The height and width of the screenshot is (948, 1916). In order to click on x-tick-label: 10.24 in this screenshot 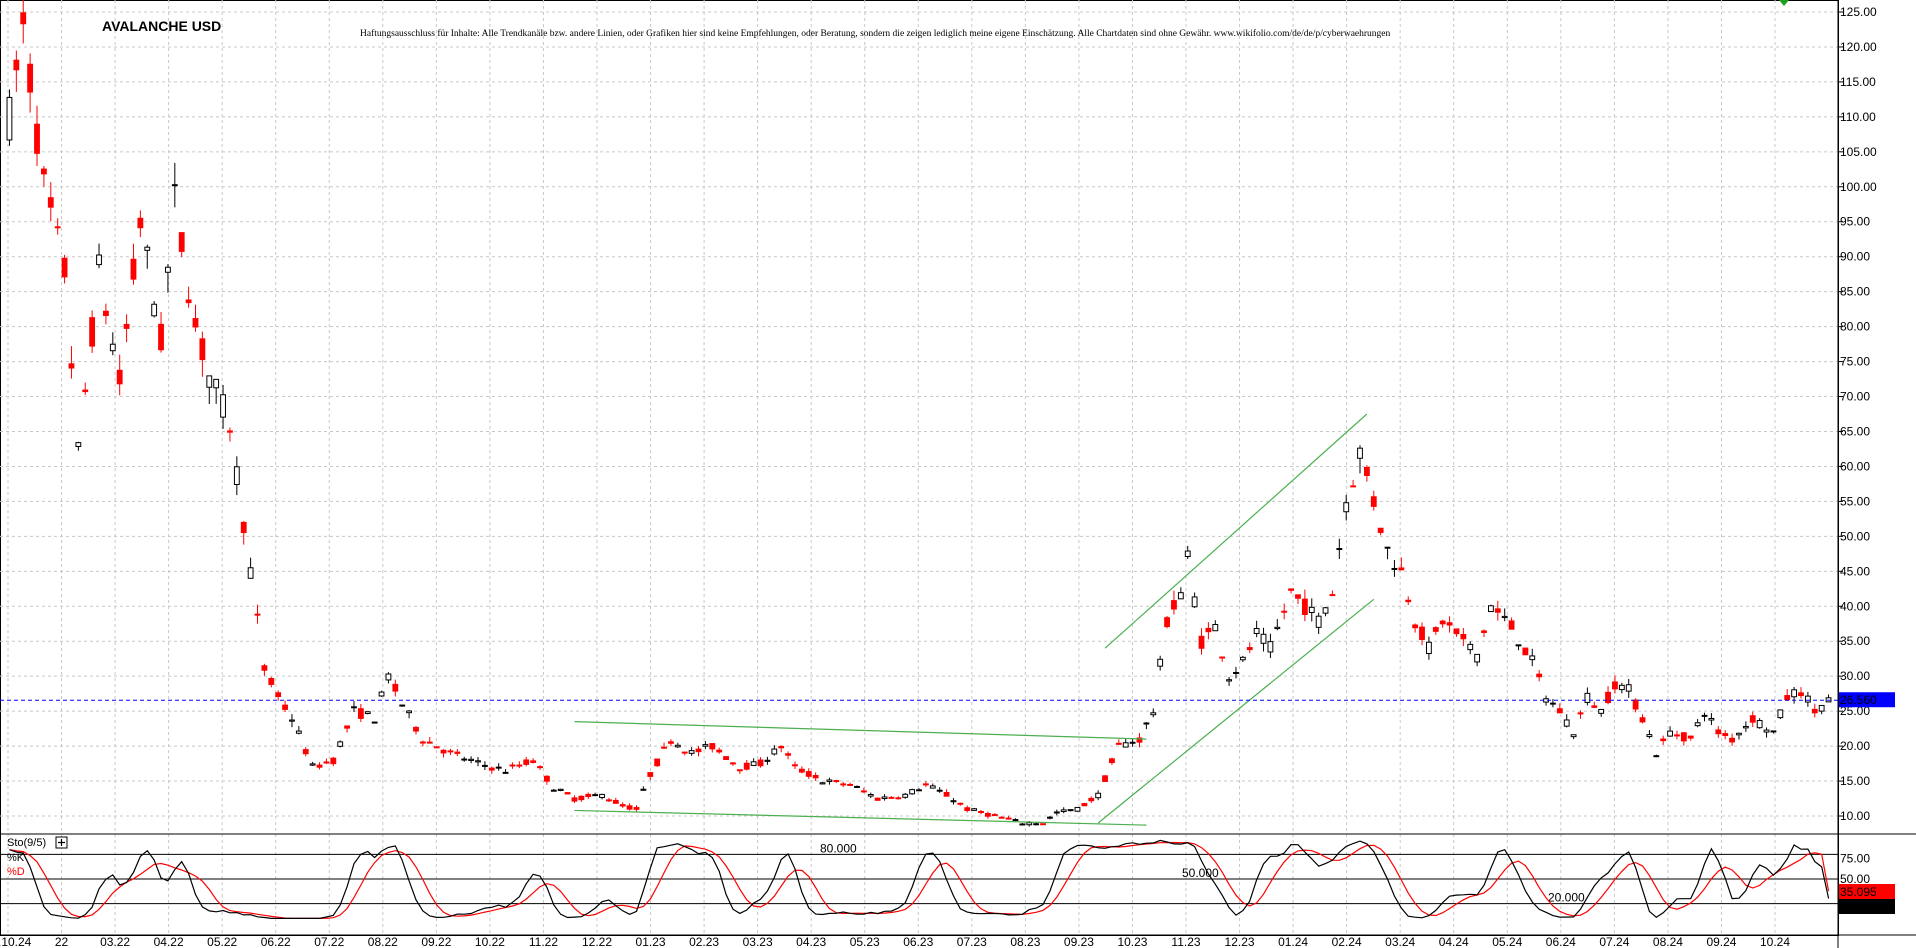, I will do `click(1775, 941)`.